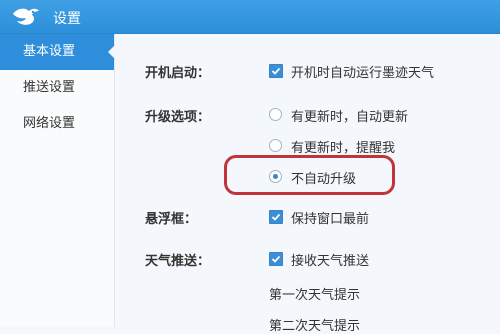 This screenshot has height=334, width=500. What do you see at coordinates (171, 219) in the screenshot?
I see `floating-label: 悬浮框：` at bounding box center [171, 219].